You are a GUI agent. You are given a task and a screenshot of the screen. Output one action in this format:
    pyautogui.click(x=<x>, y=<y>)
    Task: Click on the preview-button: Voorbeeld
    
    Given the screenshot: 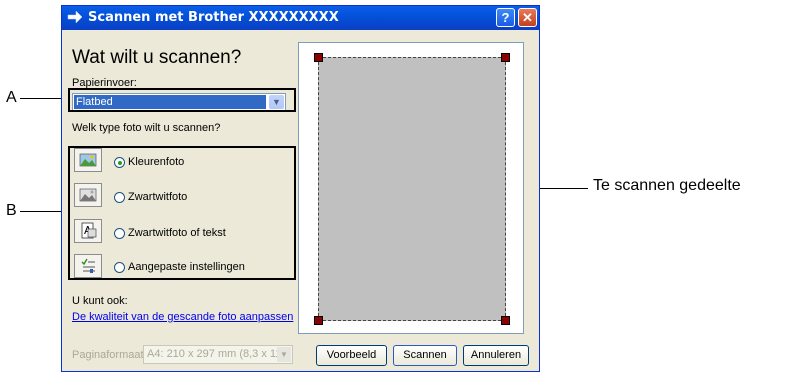 What is the action you would take?
    pyautogui.click(x=351, y=355)
    